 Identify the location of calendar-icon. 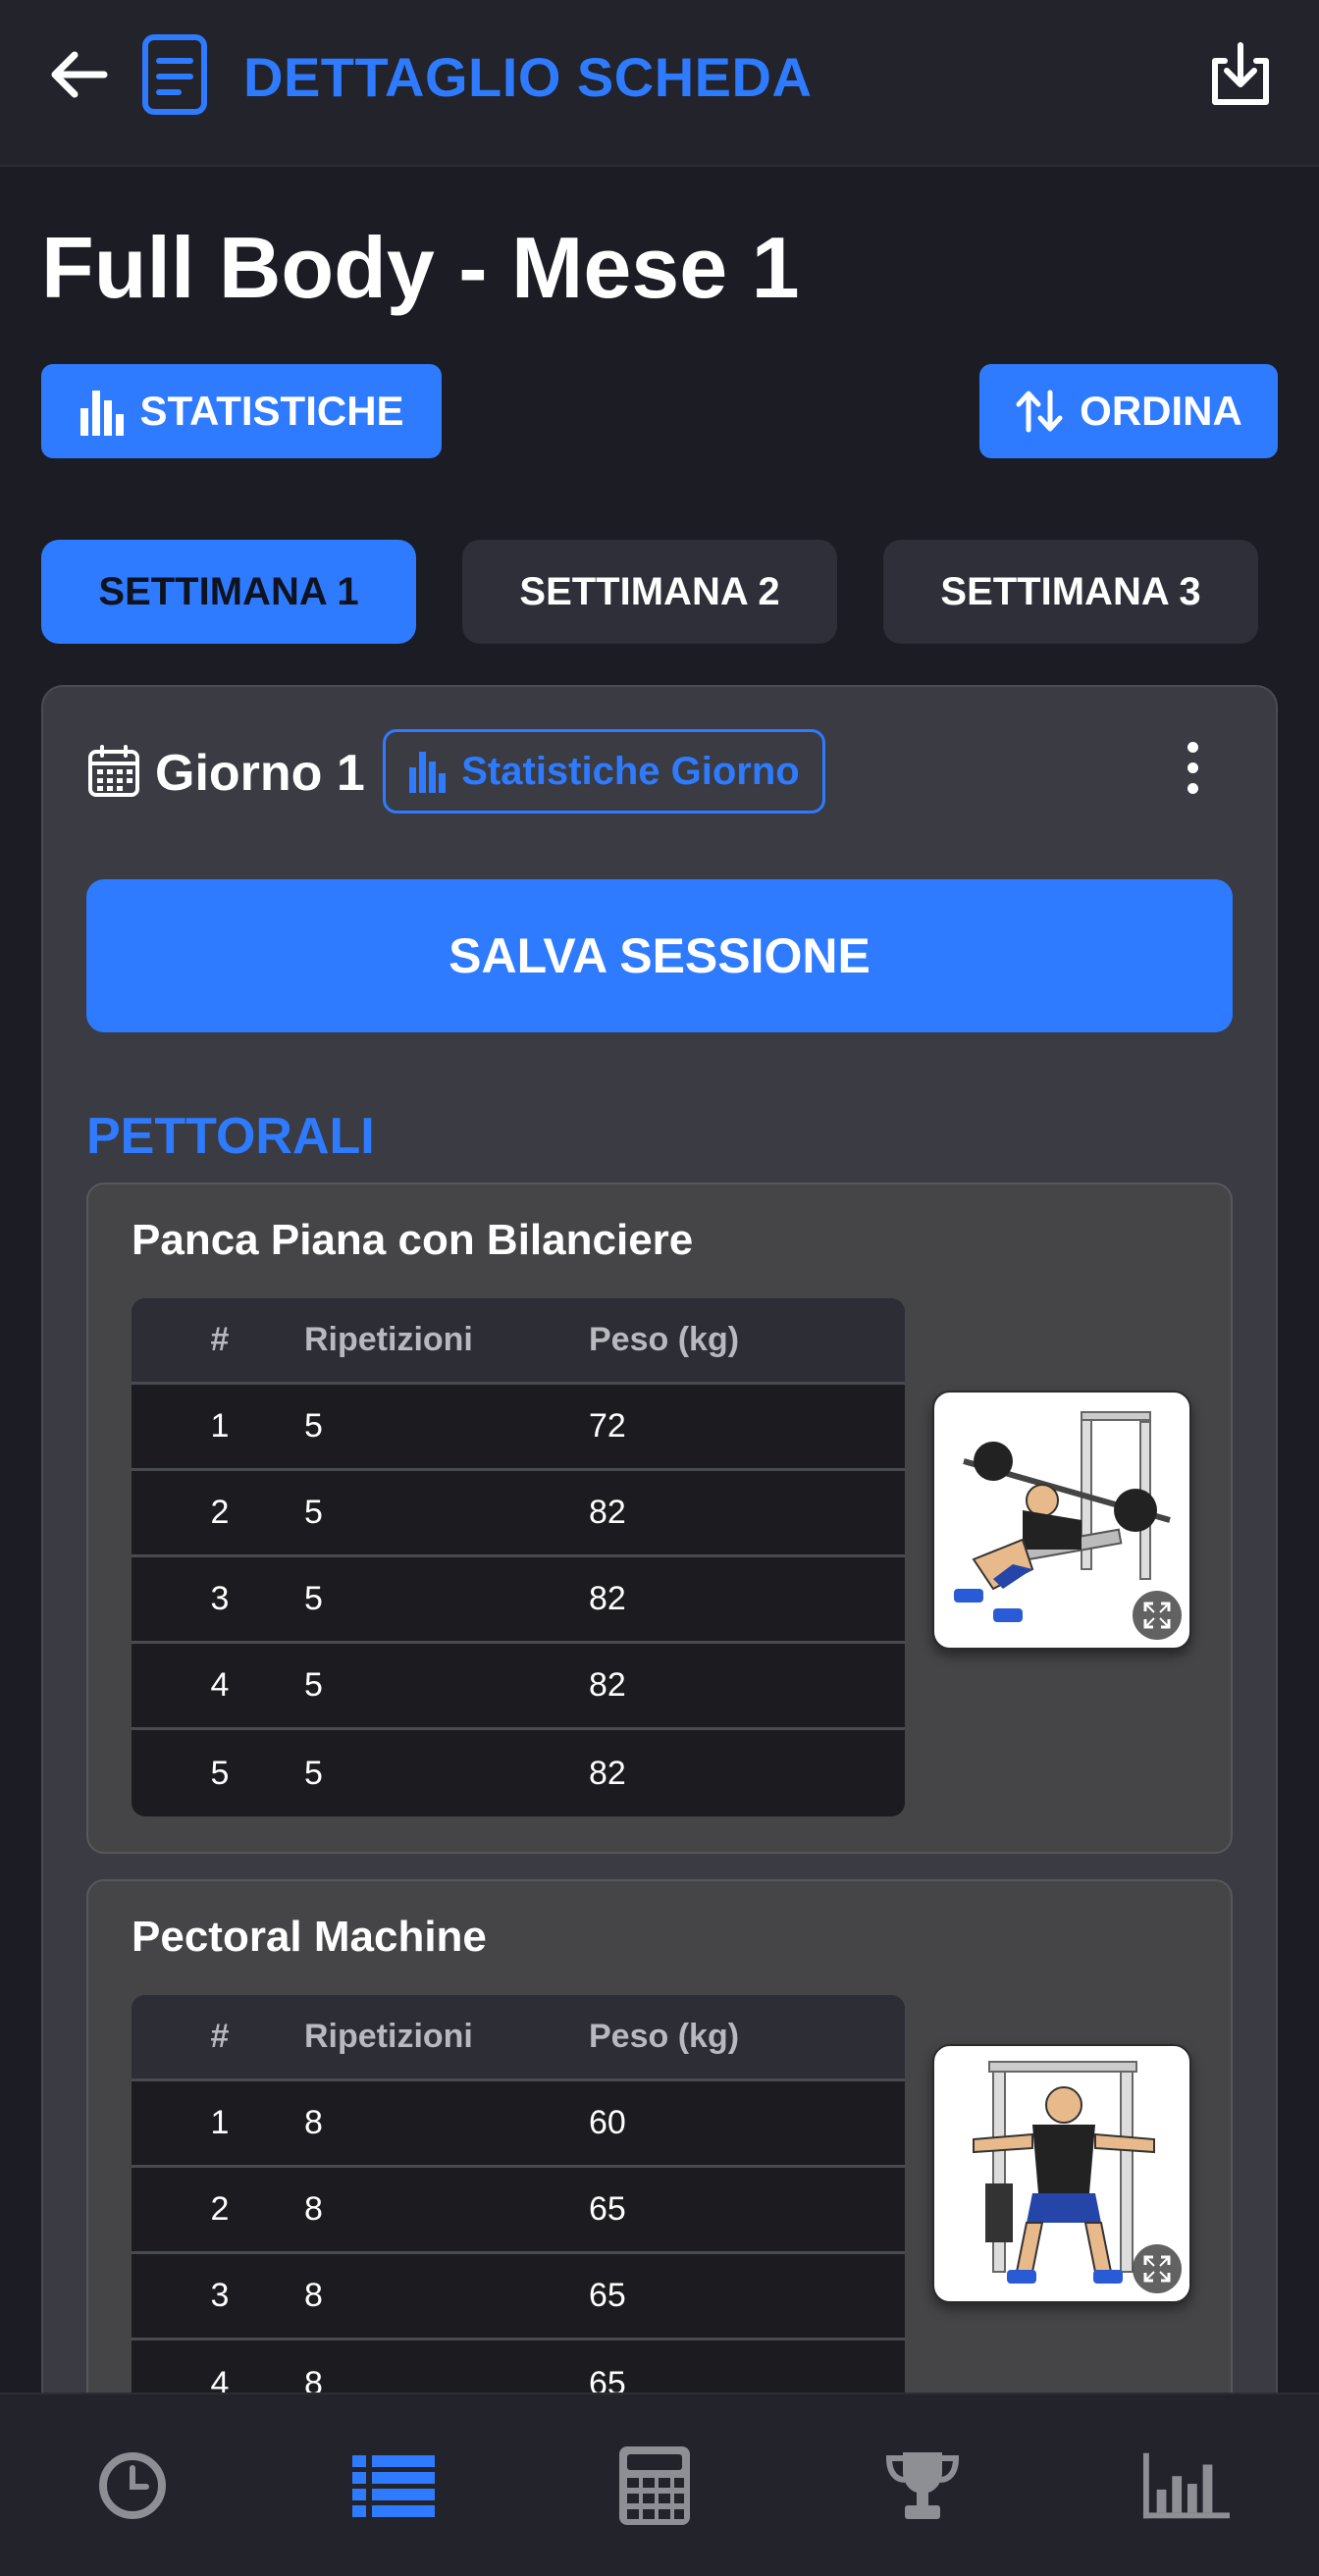
(114, 771).